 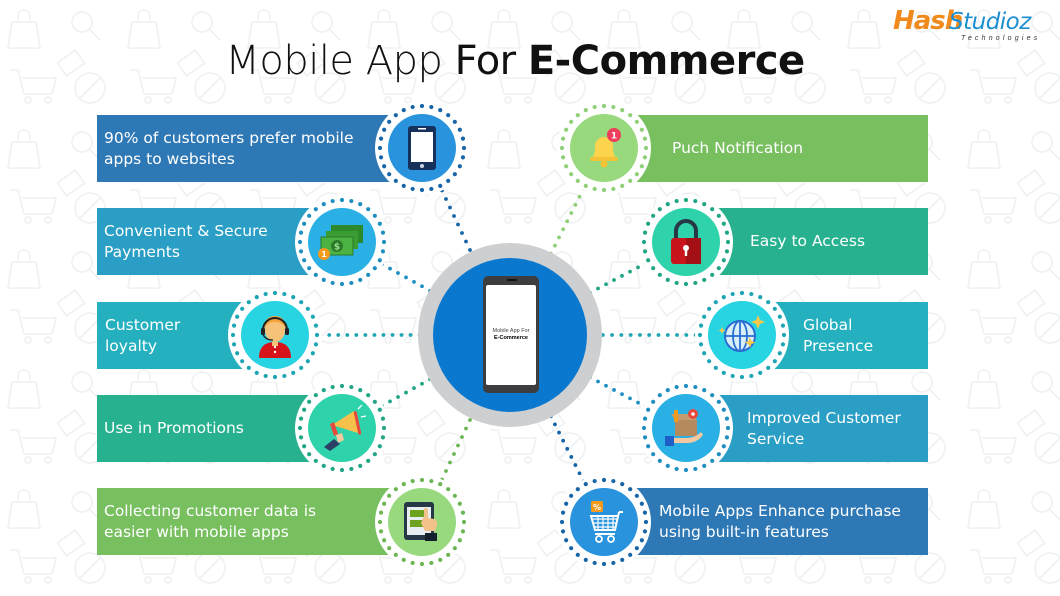 What do you see at coordinates (422, 148) in the screenshot?
I see `badge-smartphone` at bounding box center [422, 148].